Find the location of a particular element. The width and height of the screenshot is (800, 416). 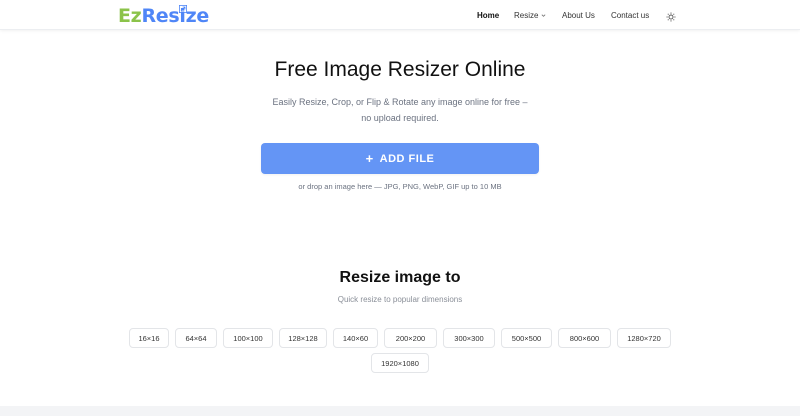

page-title: Free Image Resizer Online is located at coordinates (400, 69).